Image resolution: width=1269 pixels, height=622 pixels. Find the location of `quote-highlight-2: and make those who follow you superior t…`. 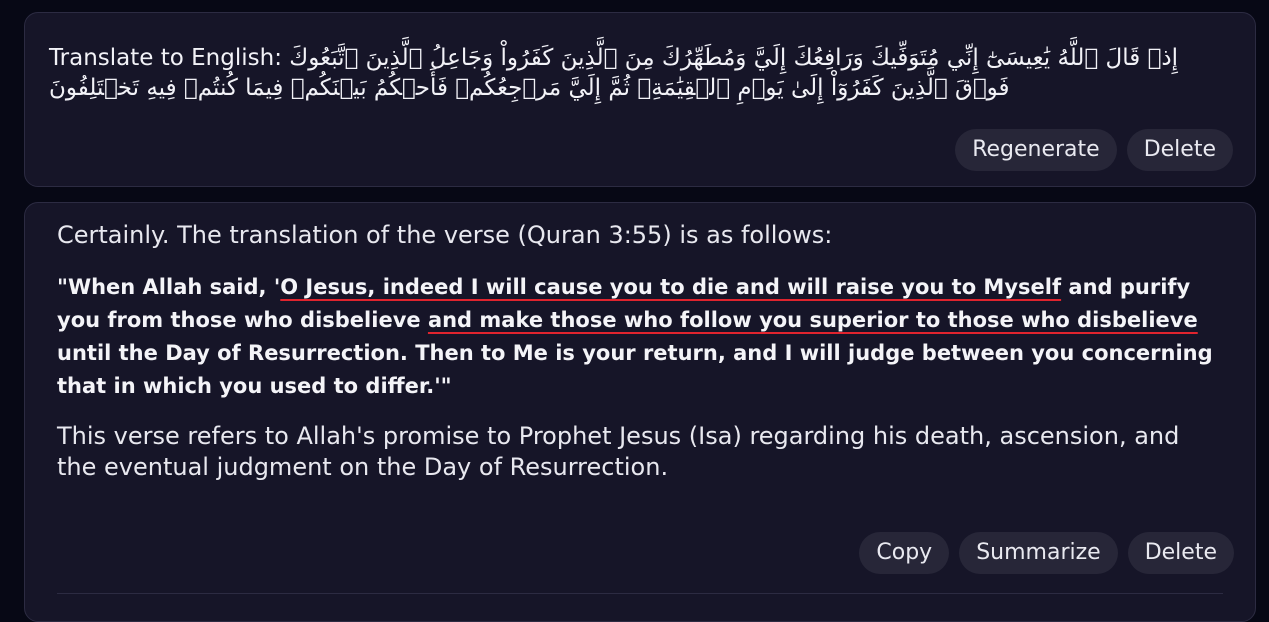

quote-highlight-2: and make those who follow you superior t… is located at coordinates (812, 320).